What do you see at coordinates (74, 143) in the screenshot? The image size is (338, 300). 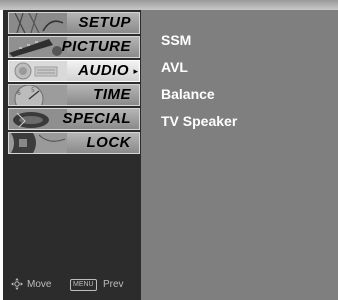 I see `menu-item-lock: LOCK` at bounding box center [74, 143].